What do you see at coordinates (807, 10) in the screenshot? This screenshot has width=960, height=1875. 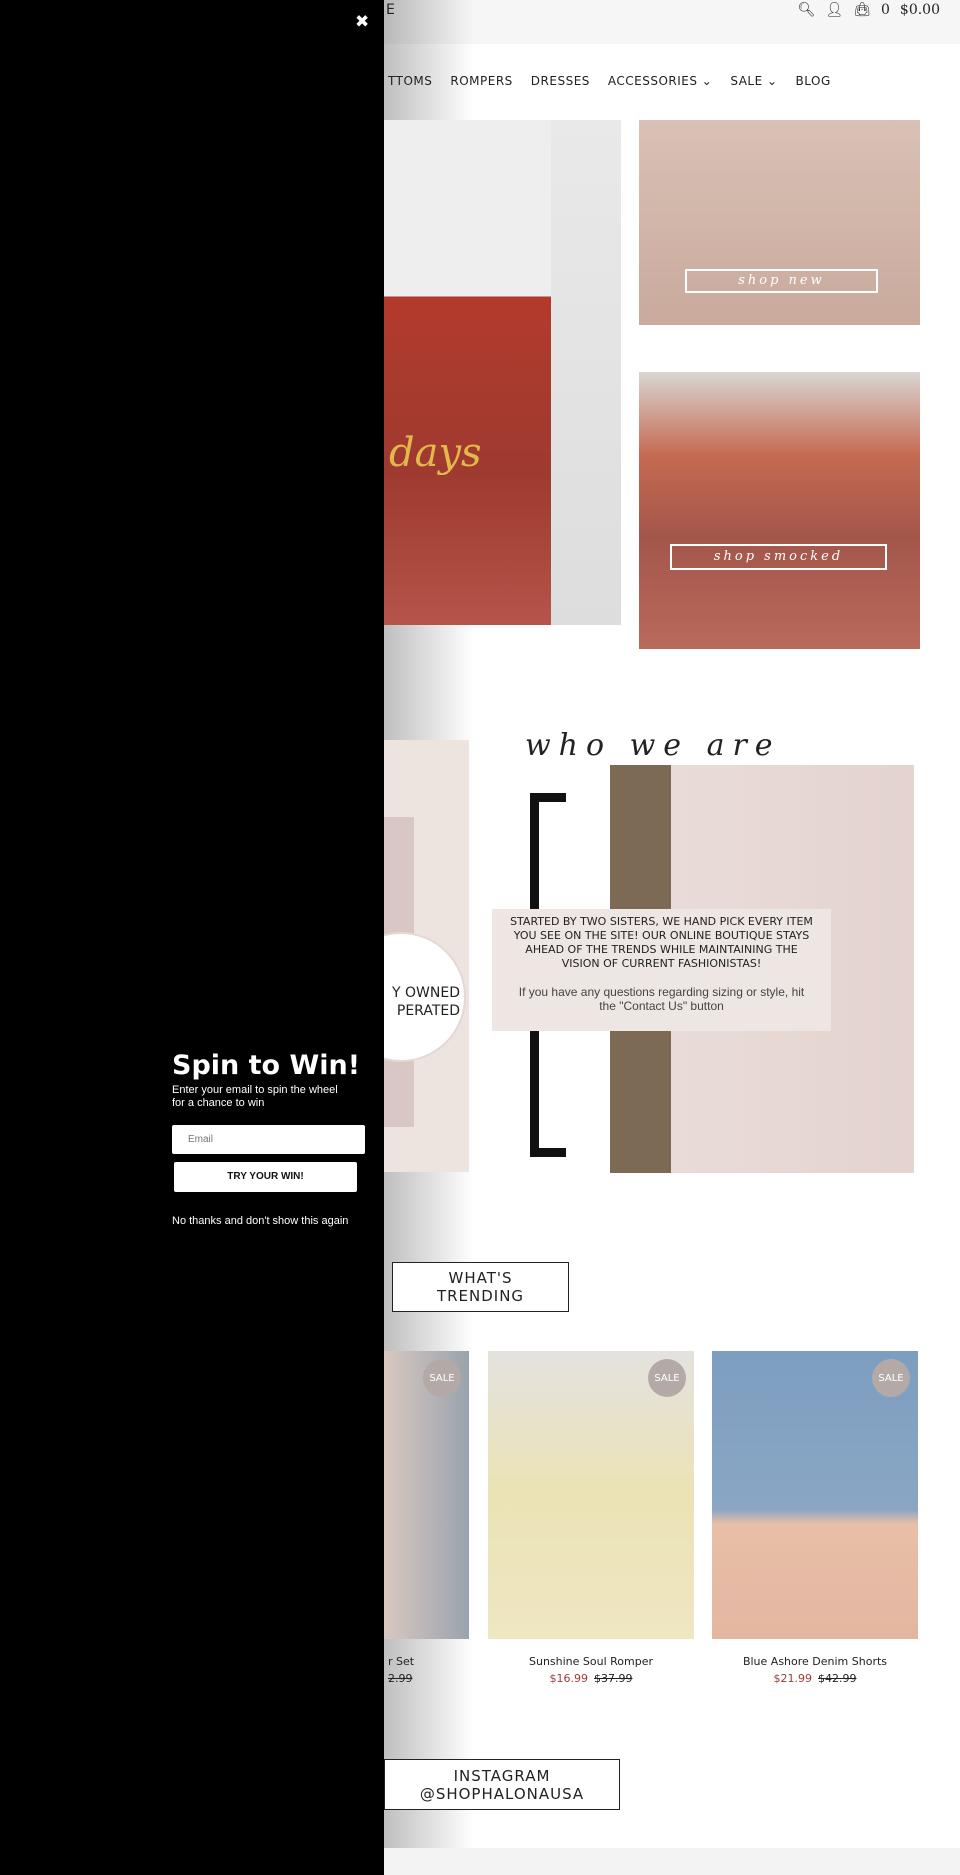 I see `search-icon: 🔍︎` at bounding box center [807, 10].